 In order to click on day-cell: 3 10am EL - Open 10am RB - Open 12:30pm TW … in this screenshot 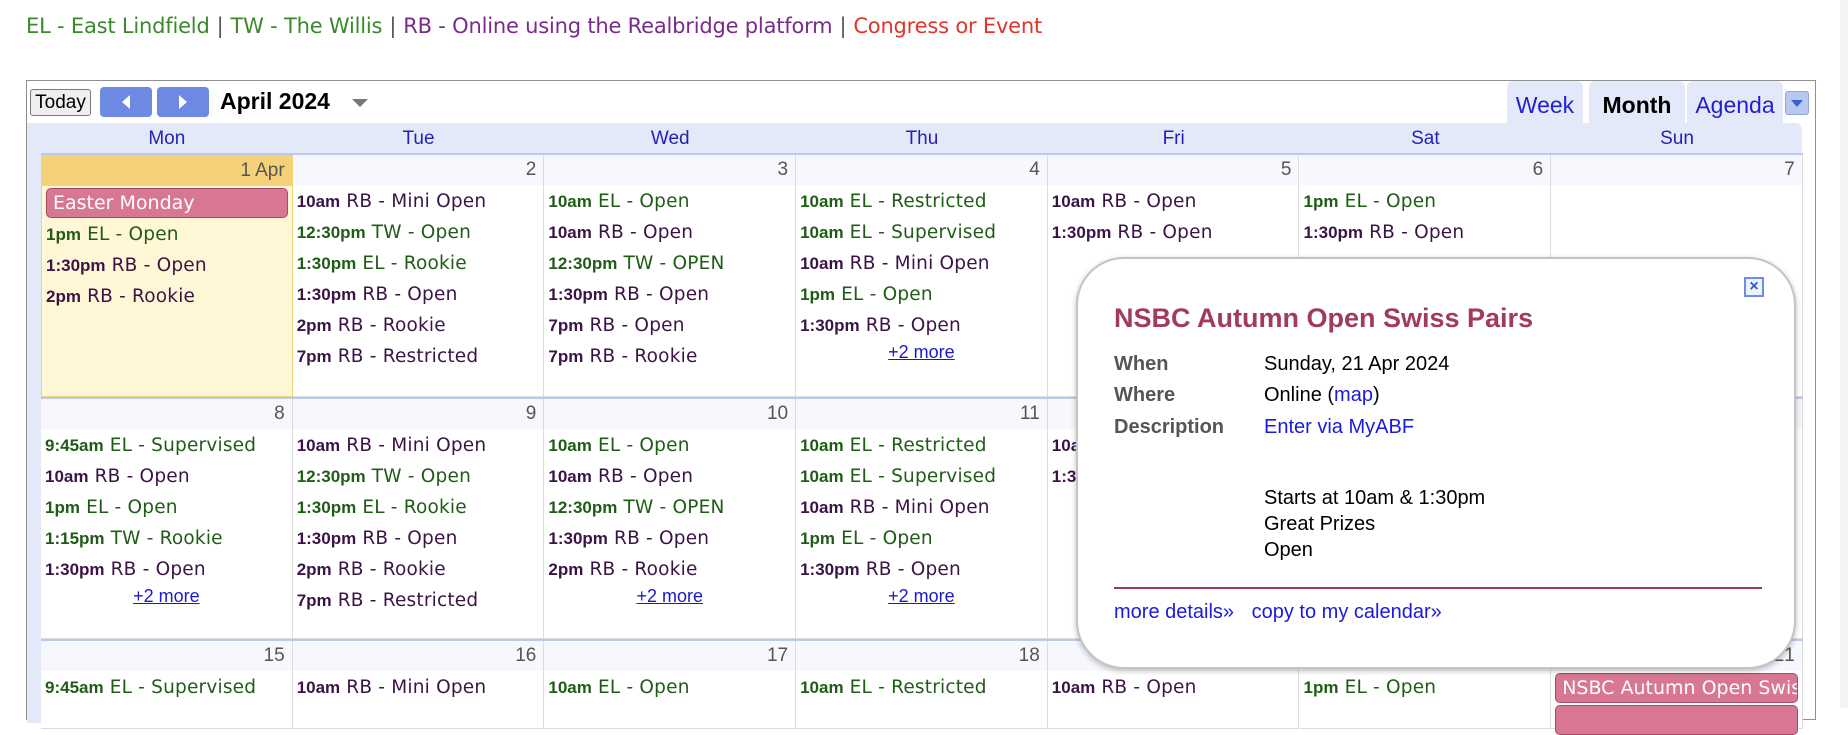, I will do `click(670, 276)`.